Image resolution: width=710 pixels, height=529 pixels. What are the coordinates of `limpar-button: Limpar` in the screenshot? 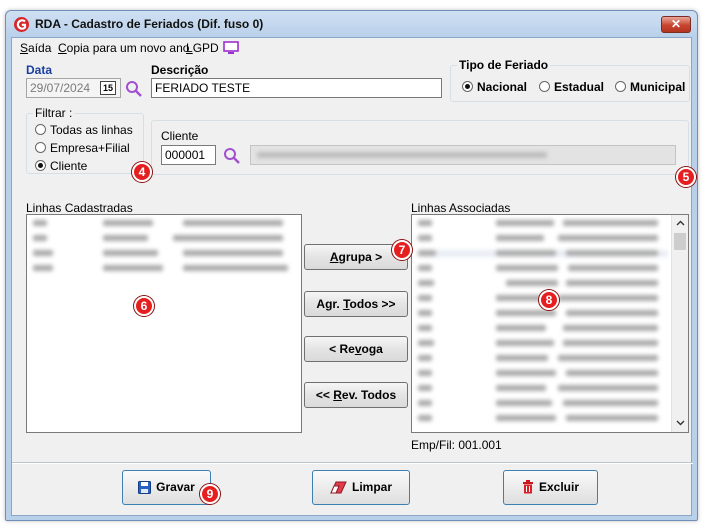 It's located at (361, 487).